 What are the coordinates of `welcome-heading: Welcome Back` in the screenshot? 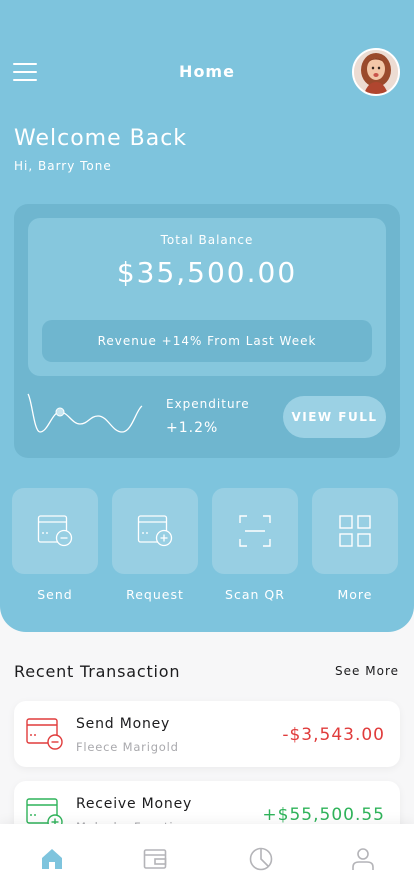 It's located at (101, 138).